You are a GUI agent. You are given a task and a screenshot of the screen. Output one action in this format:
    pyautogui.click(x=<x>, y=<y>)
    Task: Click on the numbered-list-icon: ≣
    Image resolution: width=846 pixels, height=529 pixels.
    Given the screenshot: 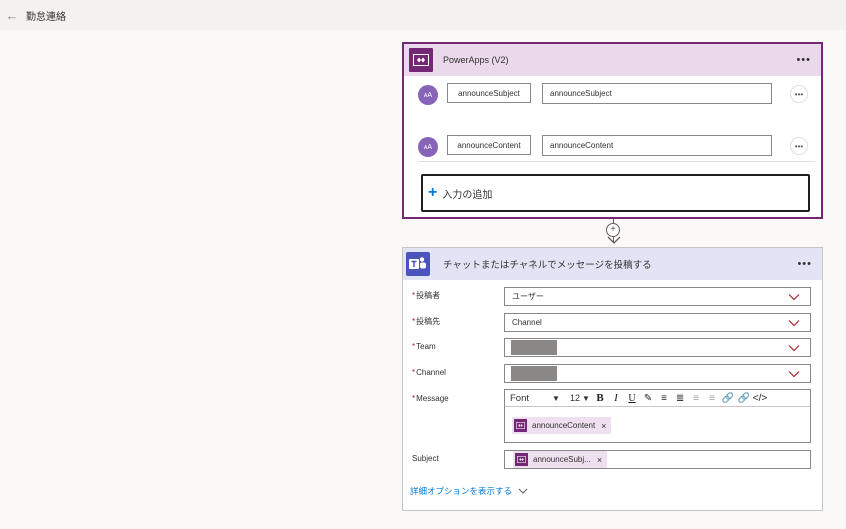 What is the action you would take?
    pyautogui.click(x=680, y=398)
    